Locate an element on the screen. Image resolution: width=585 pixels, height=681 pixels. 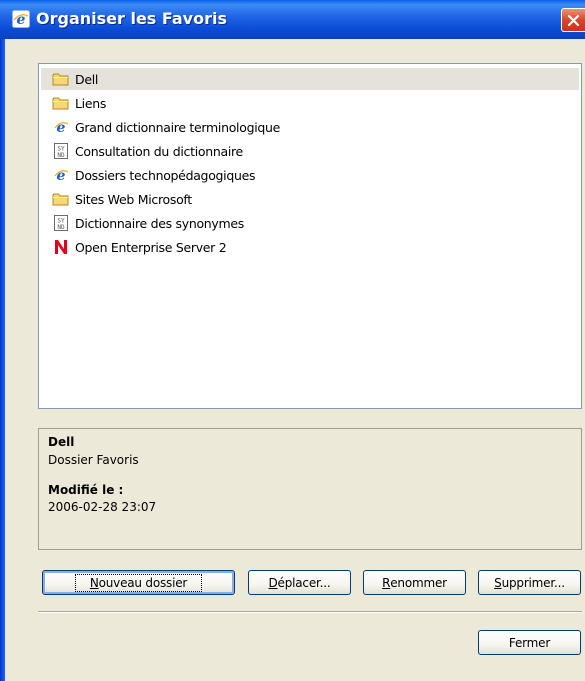
novell-icon is located at coordinates (61, 247).